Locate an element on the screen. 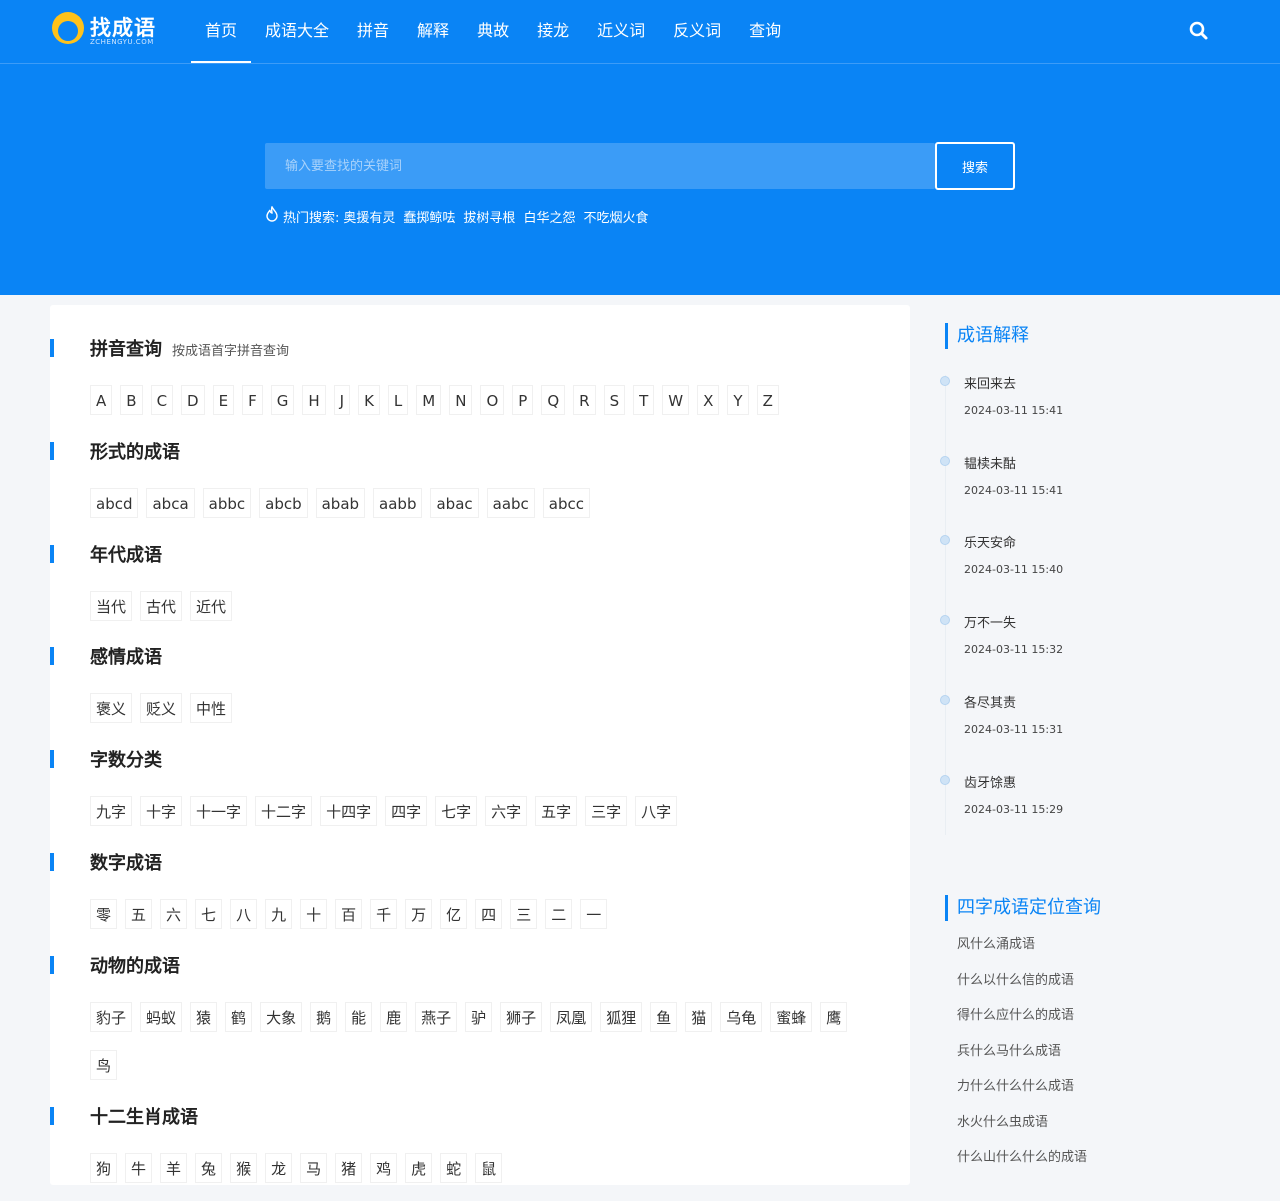 The width and height of the screenshot is (1280, 1201). tag-link: A is located at coordinates (101, 400).